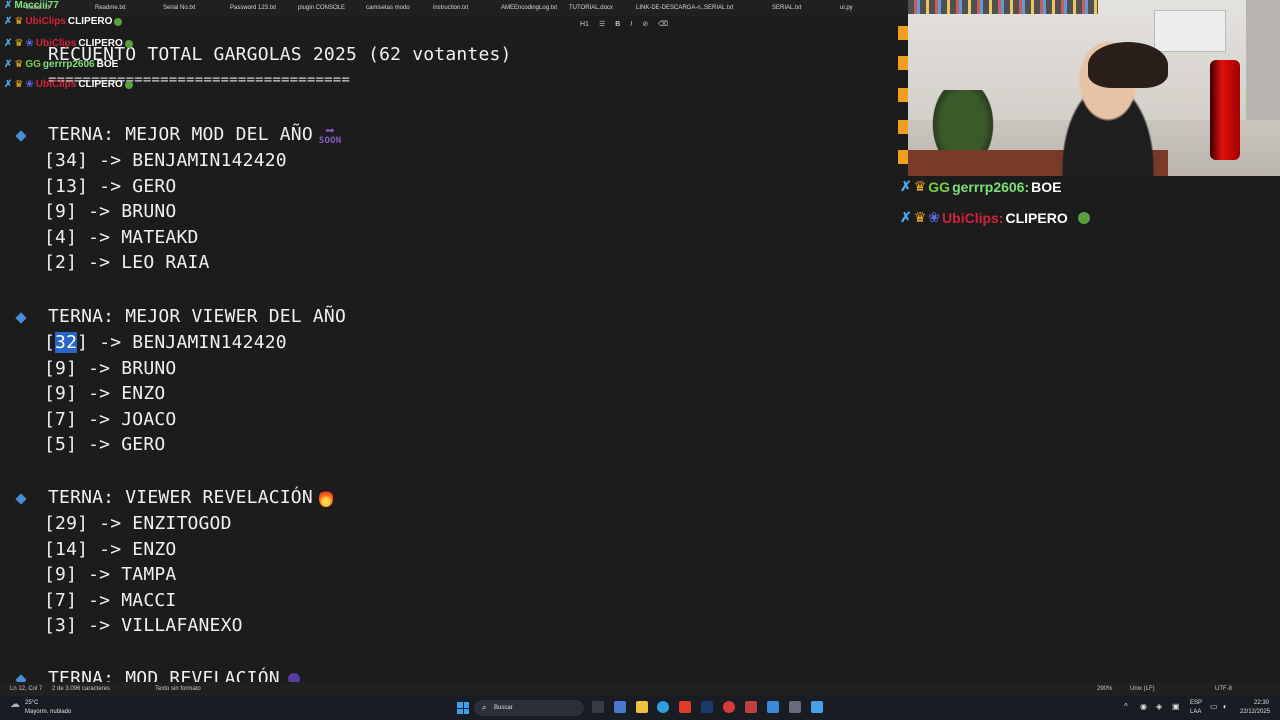 The width and height of the screenshot is (1280, 720). I want to click on list-button: ☰, so click(602, 24).